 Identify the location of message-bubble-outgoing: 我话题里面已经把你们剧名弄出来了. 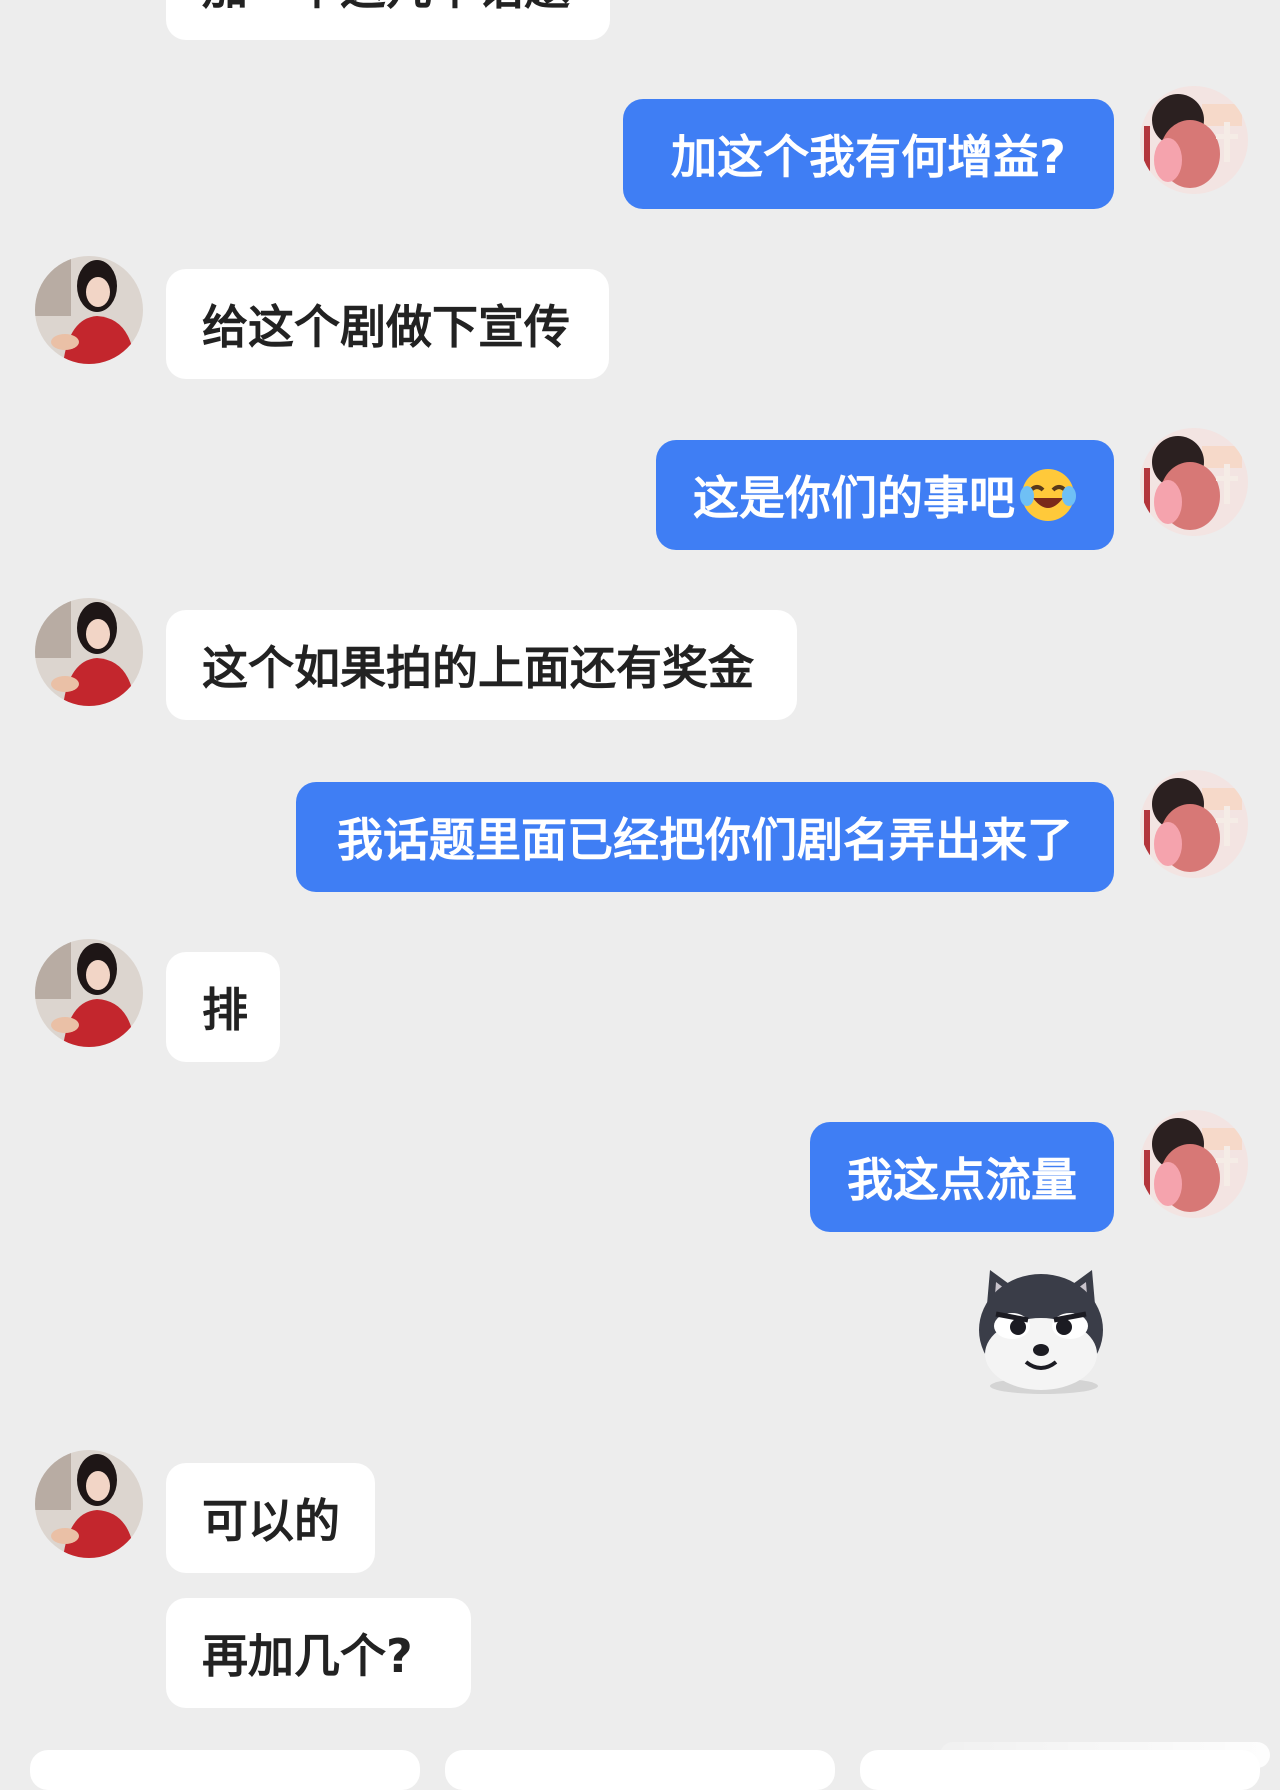
(705, 837).